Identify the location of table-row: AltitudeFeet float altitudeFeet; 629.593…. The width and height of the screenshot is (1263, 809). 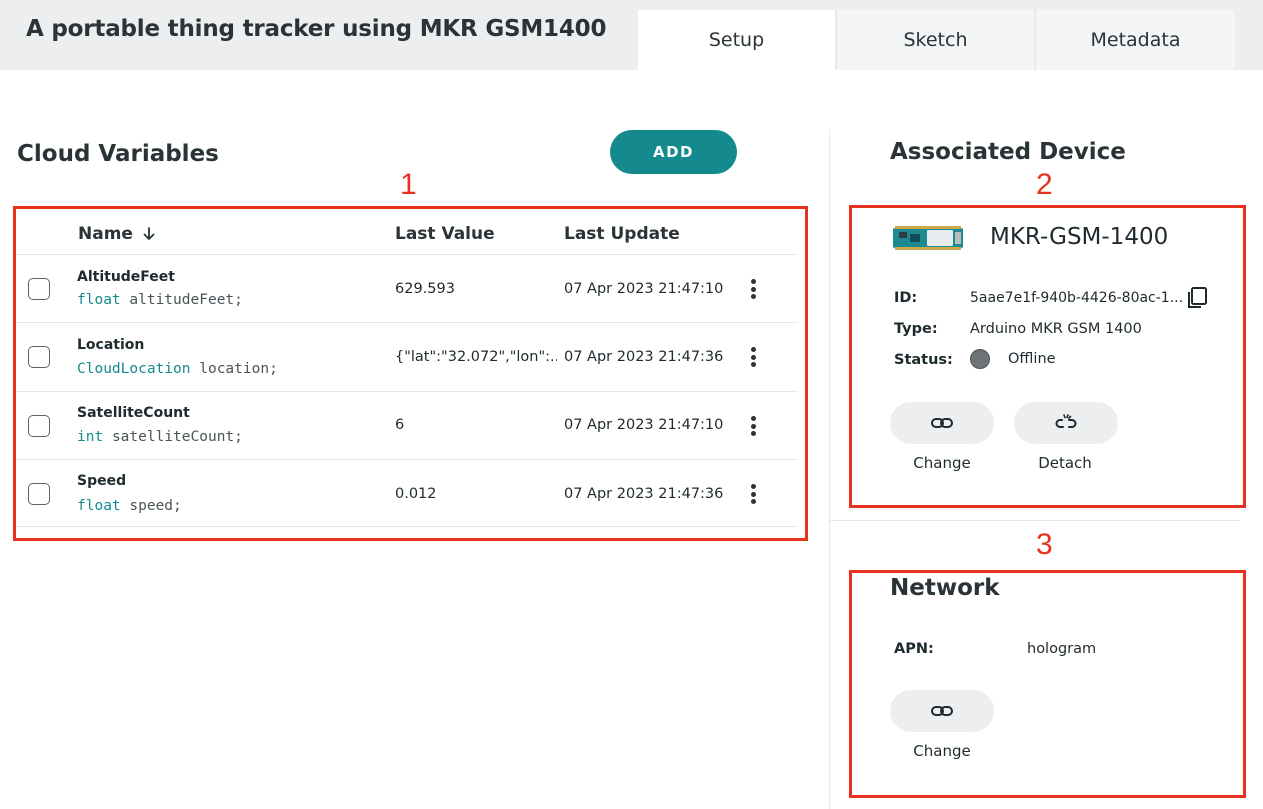
(407, 288).